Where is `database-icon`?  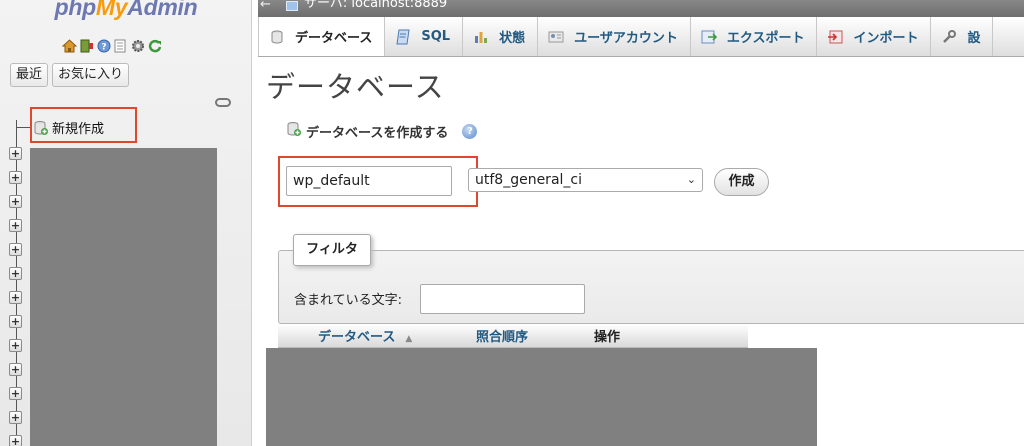 database-icon is located at coordinates (277, 37).